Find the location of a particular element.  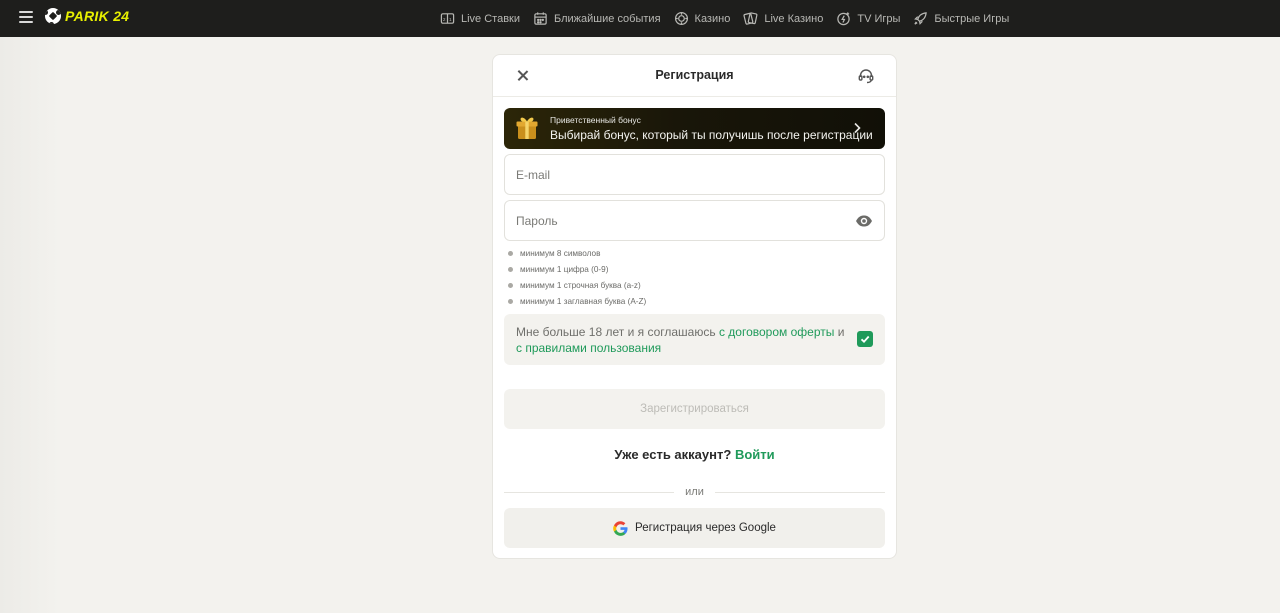

or-divider: или is located at coordinates (694, 492).